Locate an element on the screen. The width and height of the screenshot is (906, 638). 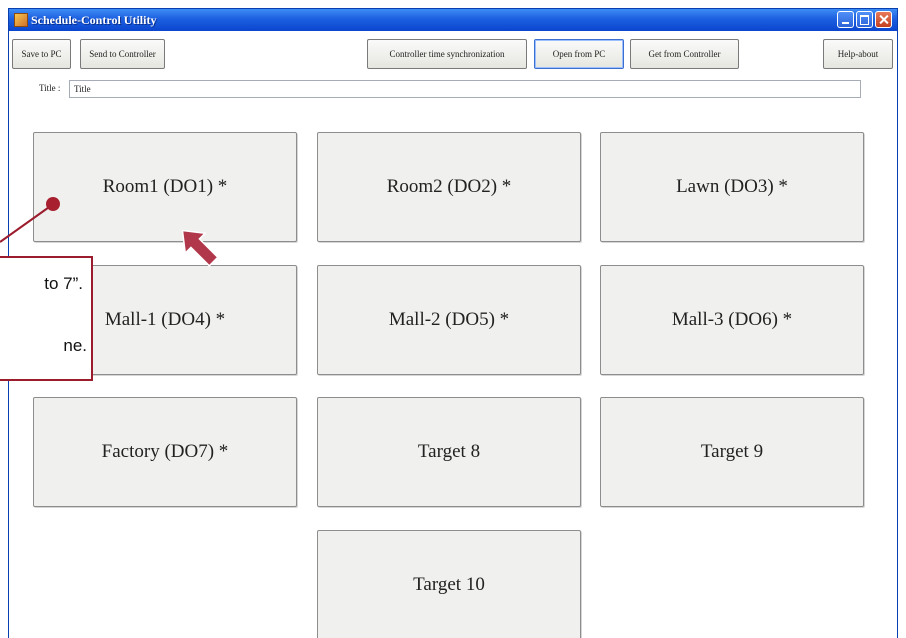
open-from-pc-button: Open from PC is located at coordinates (579, 54).